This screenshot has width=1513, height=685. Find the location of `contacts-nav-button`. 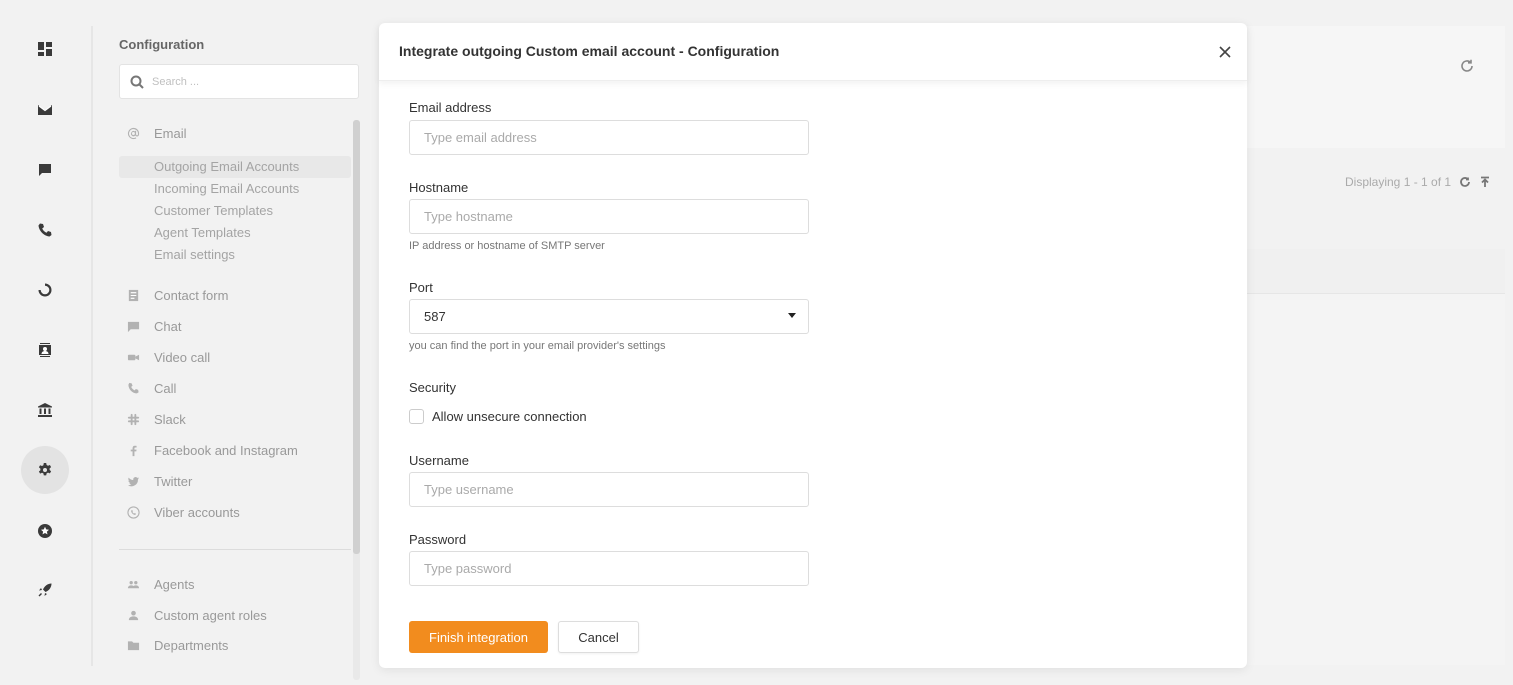

contacts-nav-button is located at coordinates (45, 350).